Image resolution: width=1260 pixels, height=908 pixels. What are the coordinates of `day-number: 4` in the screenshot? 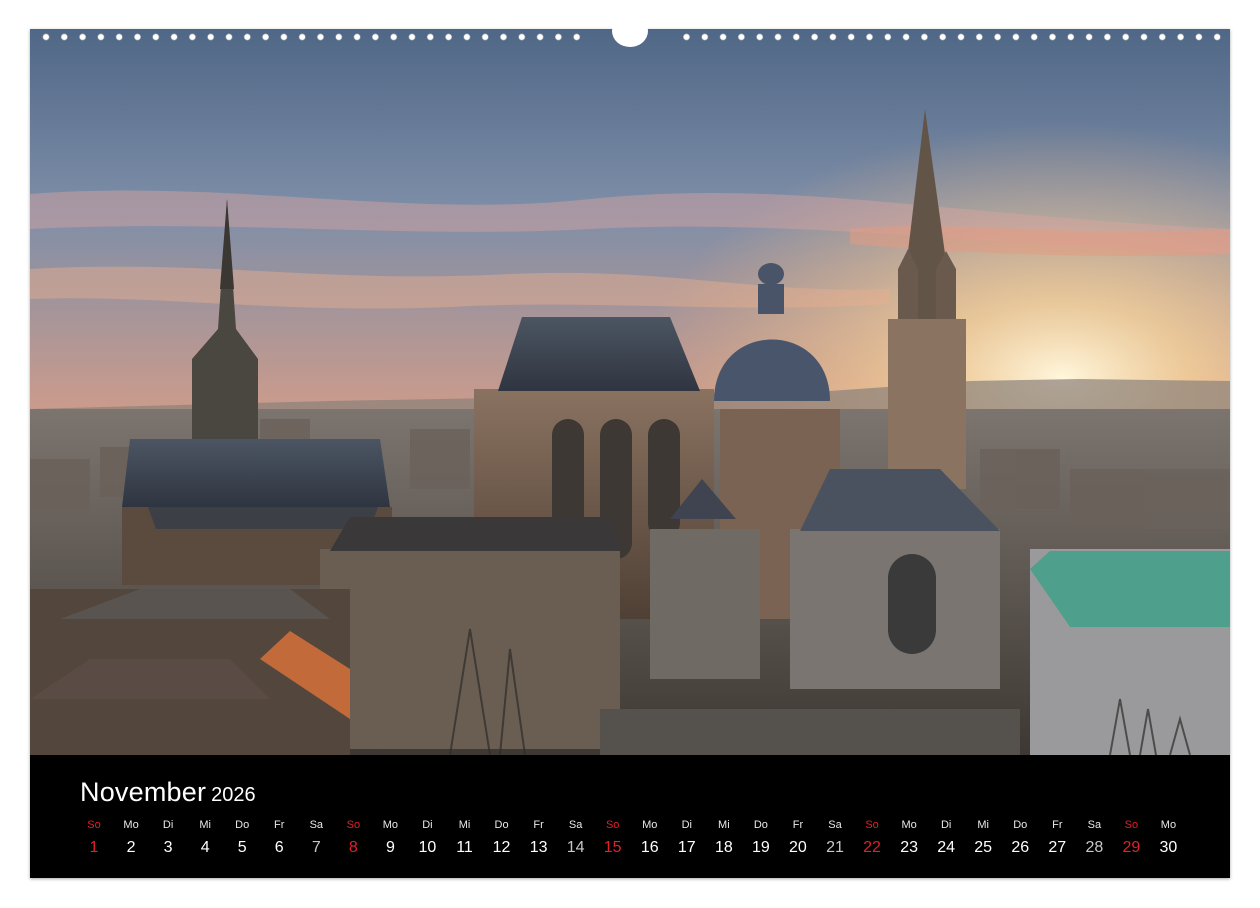 It's located at (205, 847).